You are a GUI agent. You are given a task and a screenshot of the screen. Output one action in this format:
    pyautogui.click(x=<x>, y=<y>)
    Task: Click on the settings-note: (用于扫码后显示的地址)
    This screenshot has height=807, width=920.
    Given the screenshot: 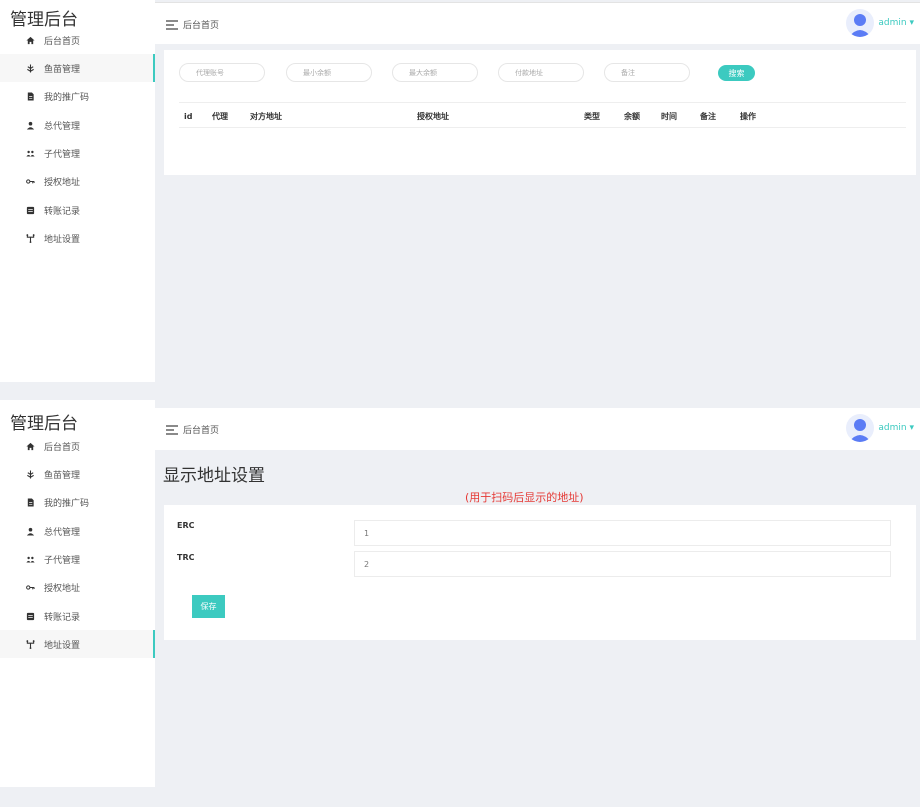 What is the action you would take?
    pyautogui.click(x=524, y=497)
    